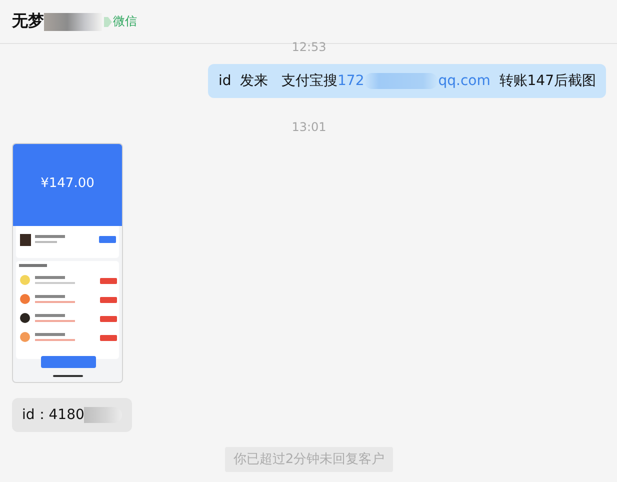  What do you see at coordinates (547, 81) in the screenshot?
I see `message-text: 转账147后截图` at bounding box center [547, 81].